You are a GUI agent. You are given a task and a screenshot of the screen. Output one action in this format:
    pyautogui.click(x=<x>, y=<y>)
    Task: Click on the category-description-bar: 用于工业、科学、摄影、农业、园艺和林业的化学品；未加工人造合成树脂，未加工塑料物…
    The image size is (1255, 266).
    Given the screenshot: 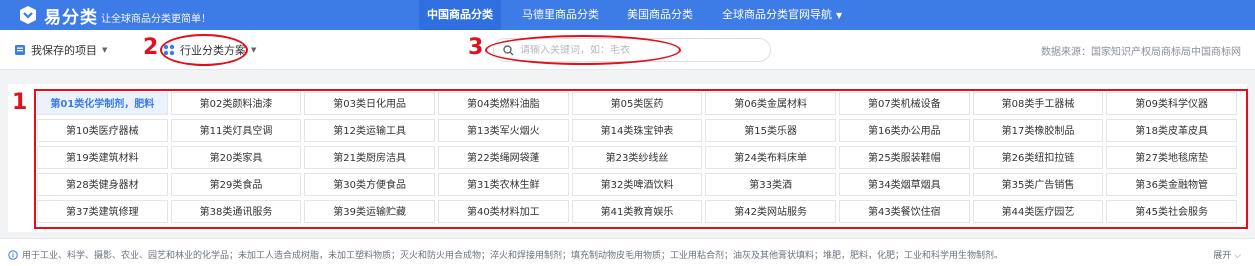 What is the action you would take?
    pyautogui.click(x=627, y=252)
    